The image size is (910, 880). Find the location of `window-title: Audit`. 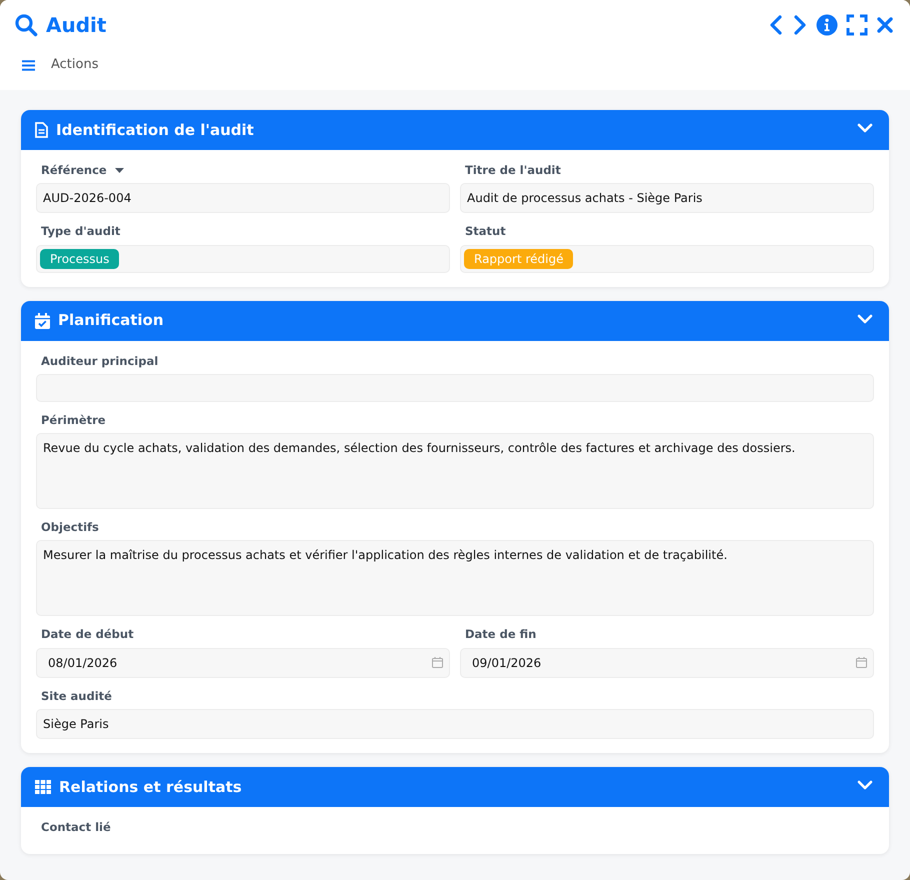

window-title: Audit is located at coordinates (76, 25).